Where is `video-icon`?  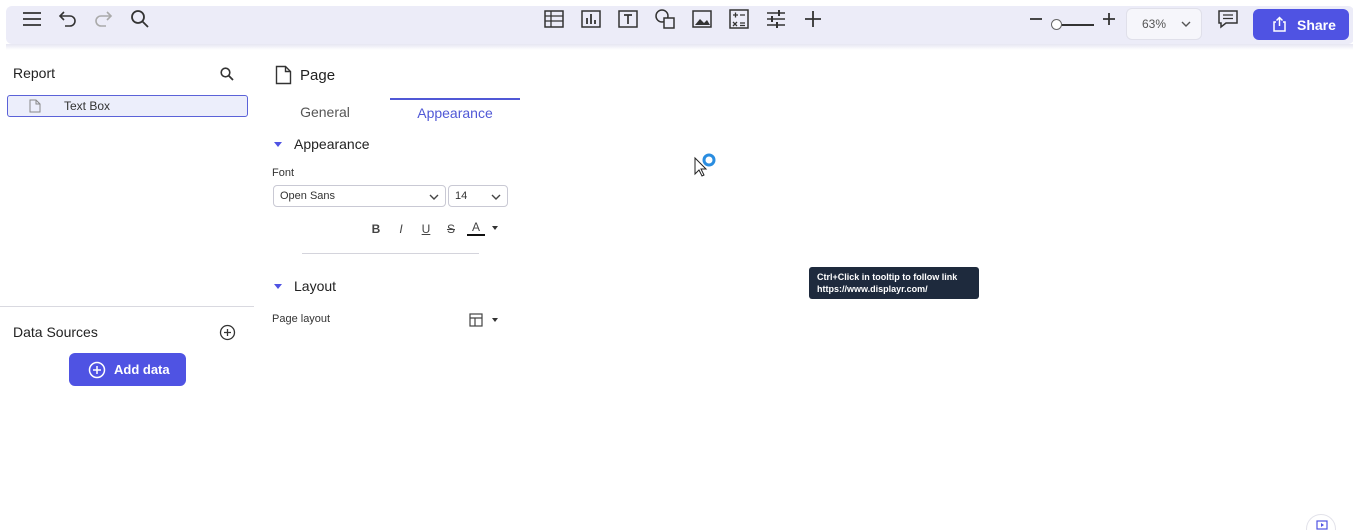 video-icon is located at coordinates (1322, 525).